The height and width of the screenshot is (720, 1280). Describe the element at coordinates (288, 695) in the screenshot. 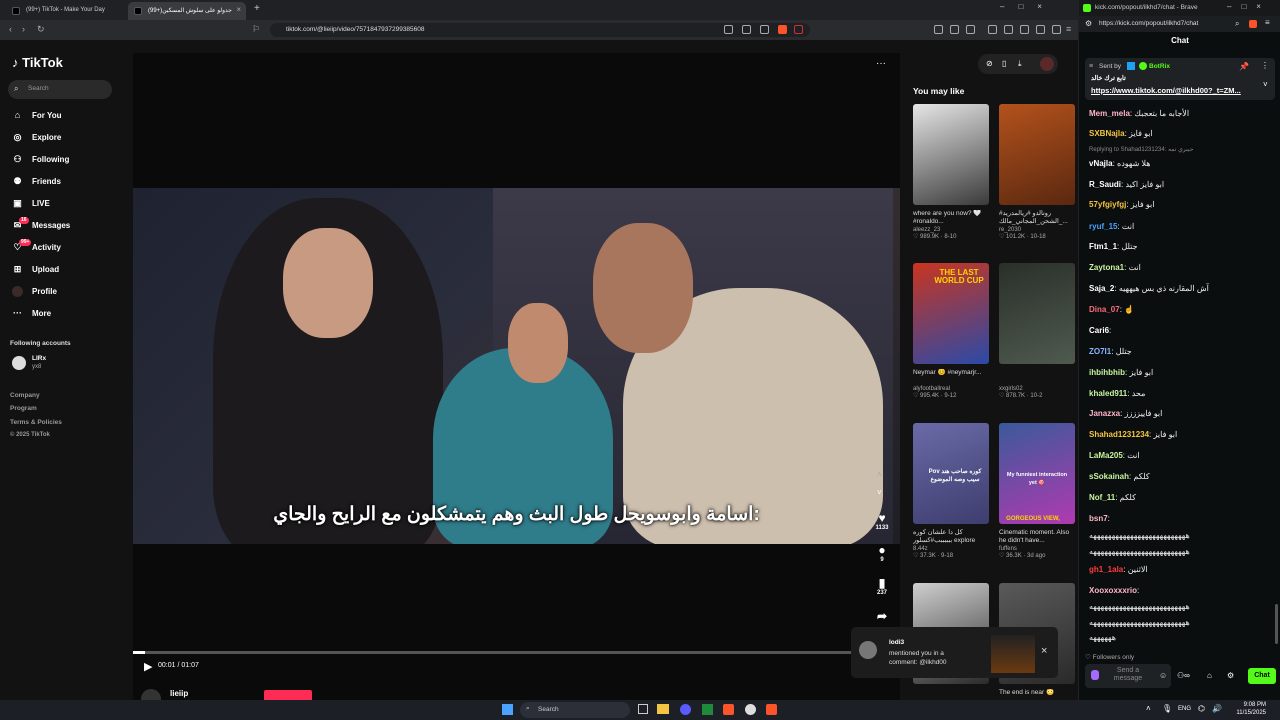

I see `follow-button` at that location.